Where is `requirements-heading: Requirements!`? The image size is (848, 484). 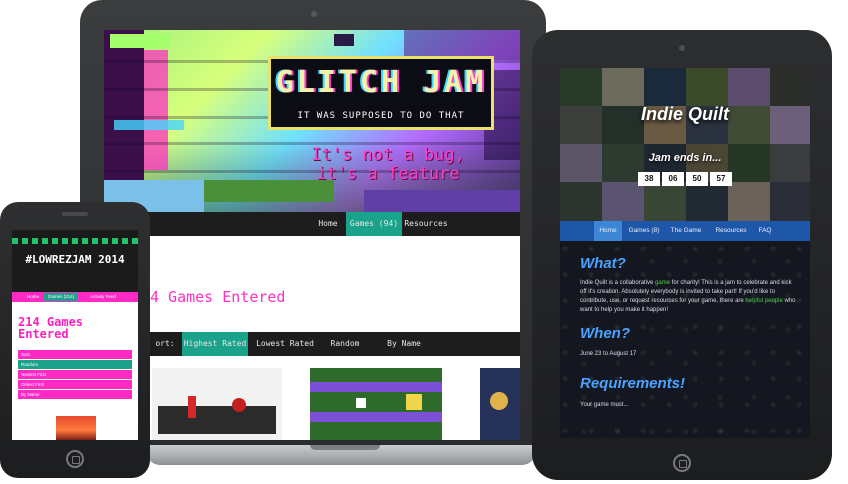
requirements-heading: Requirements! is located at coordinates (633, 383).